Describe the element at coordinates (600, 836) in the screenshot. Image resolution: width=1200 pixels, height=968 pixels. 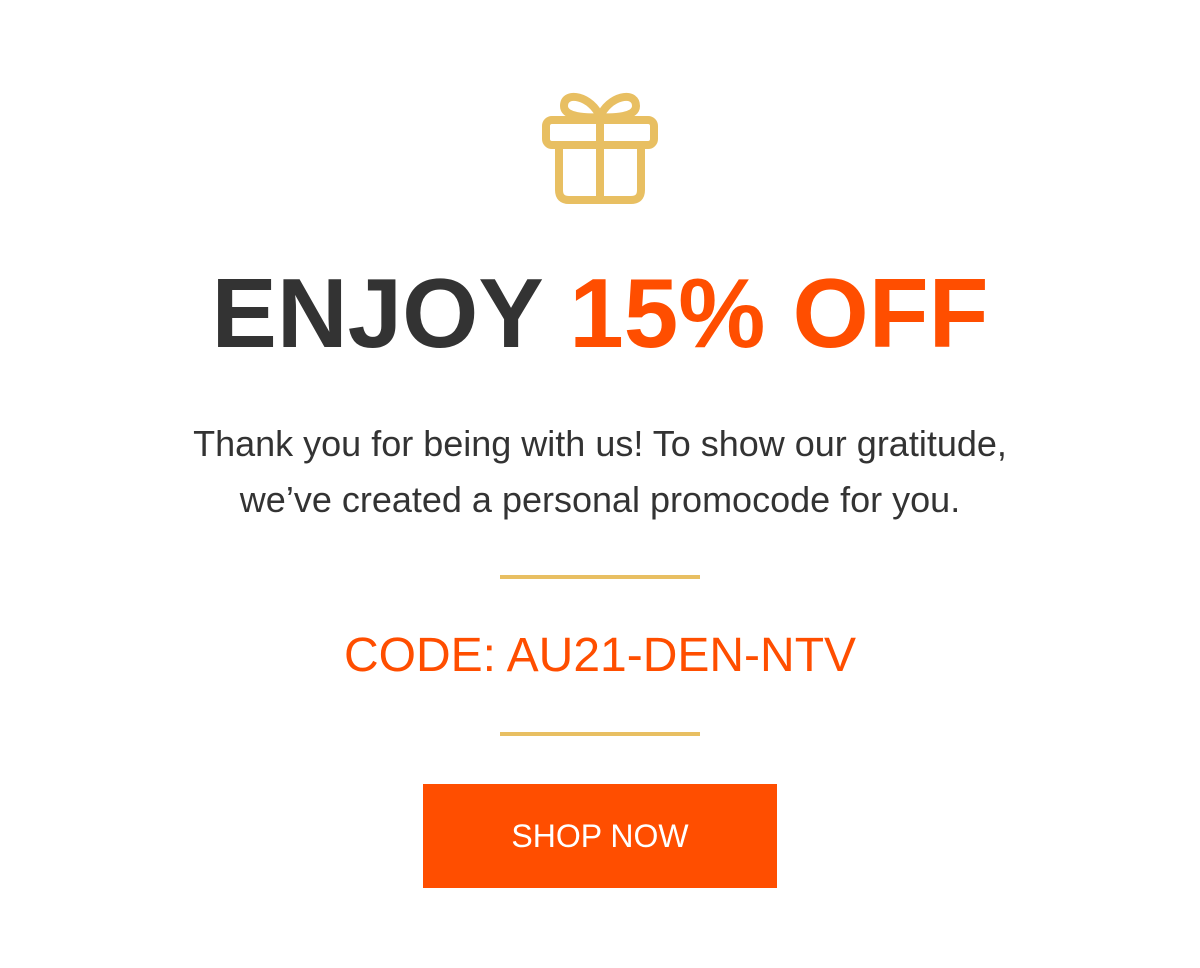
I see `shop-now-button: SHOP NOW` at that location.